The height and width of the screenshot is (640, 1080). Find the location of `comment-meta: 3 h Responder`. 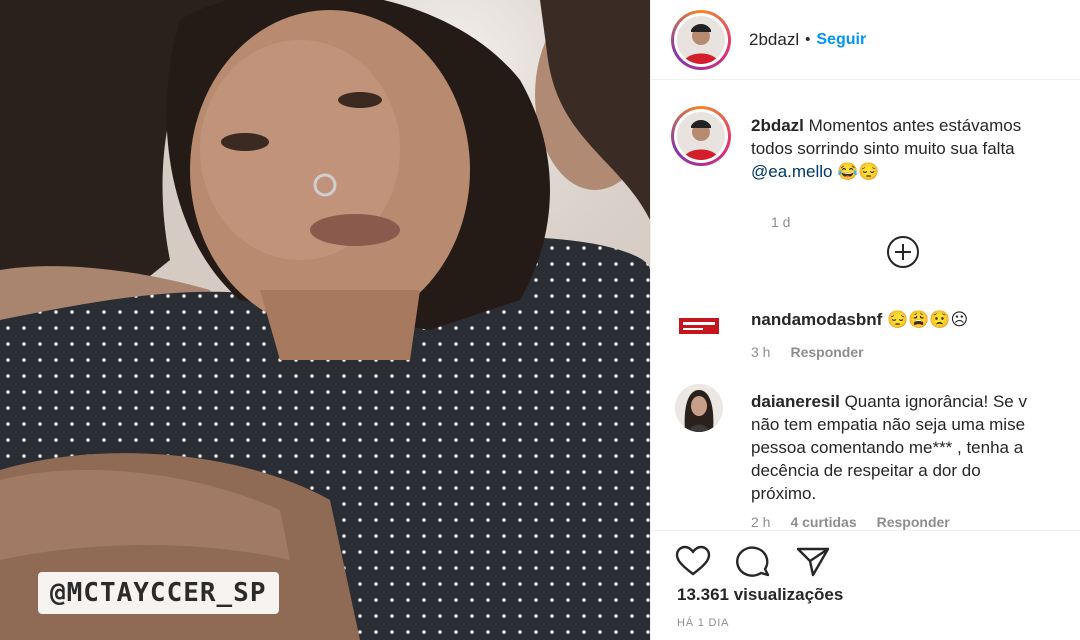

comment-meta: 3 h Responder is located at coordinates (807, 352).